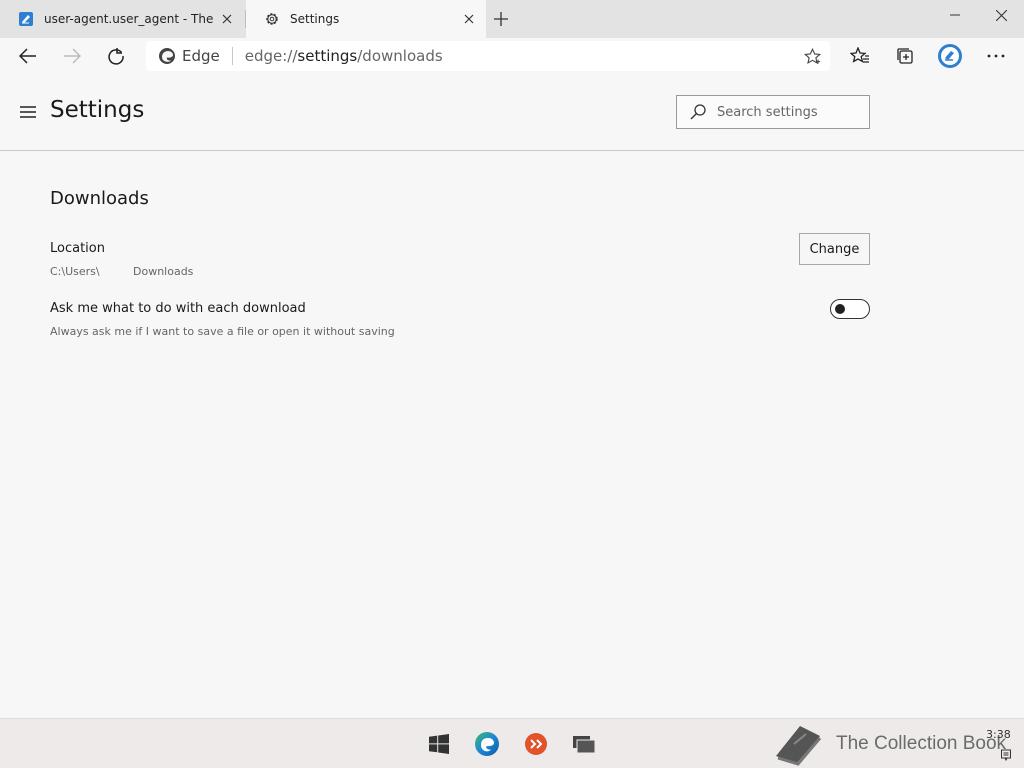 This screenshot has height=768, width=1024. Describe the element at coordinates (75, 271) in the screenshot. I see `location-path: C:\Users\` at that location.